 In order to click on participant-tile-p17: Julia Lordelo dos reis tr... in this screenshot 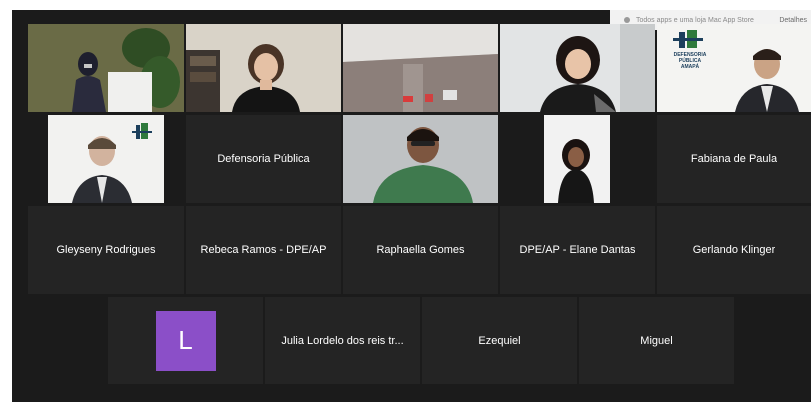, I will do `click(342, 340)`.